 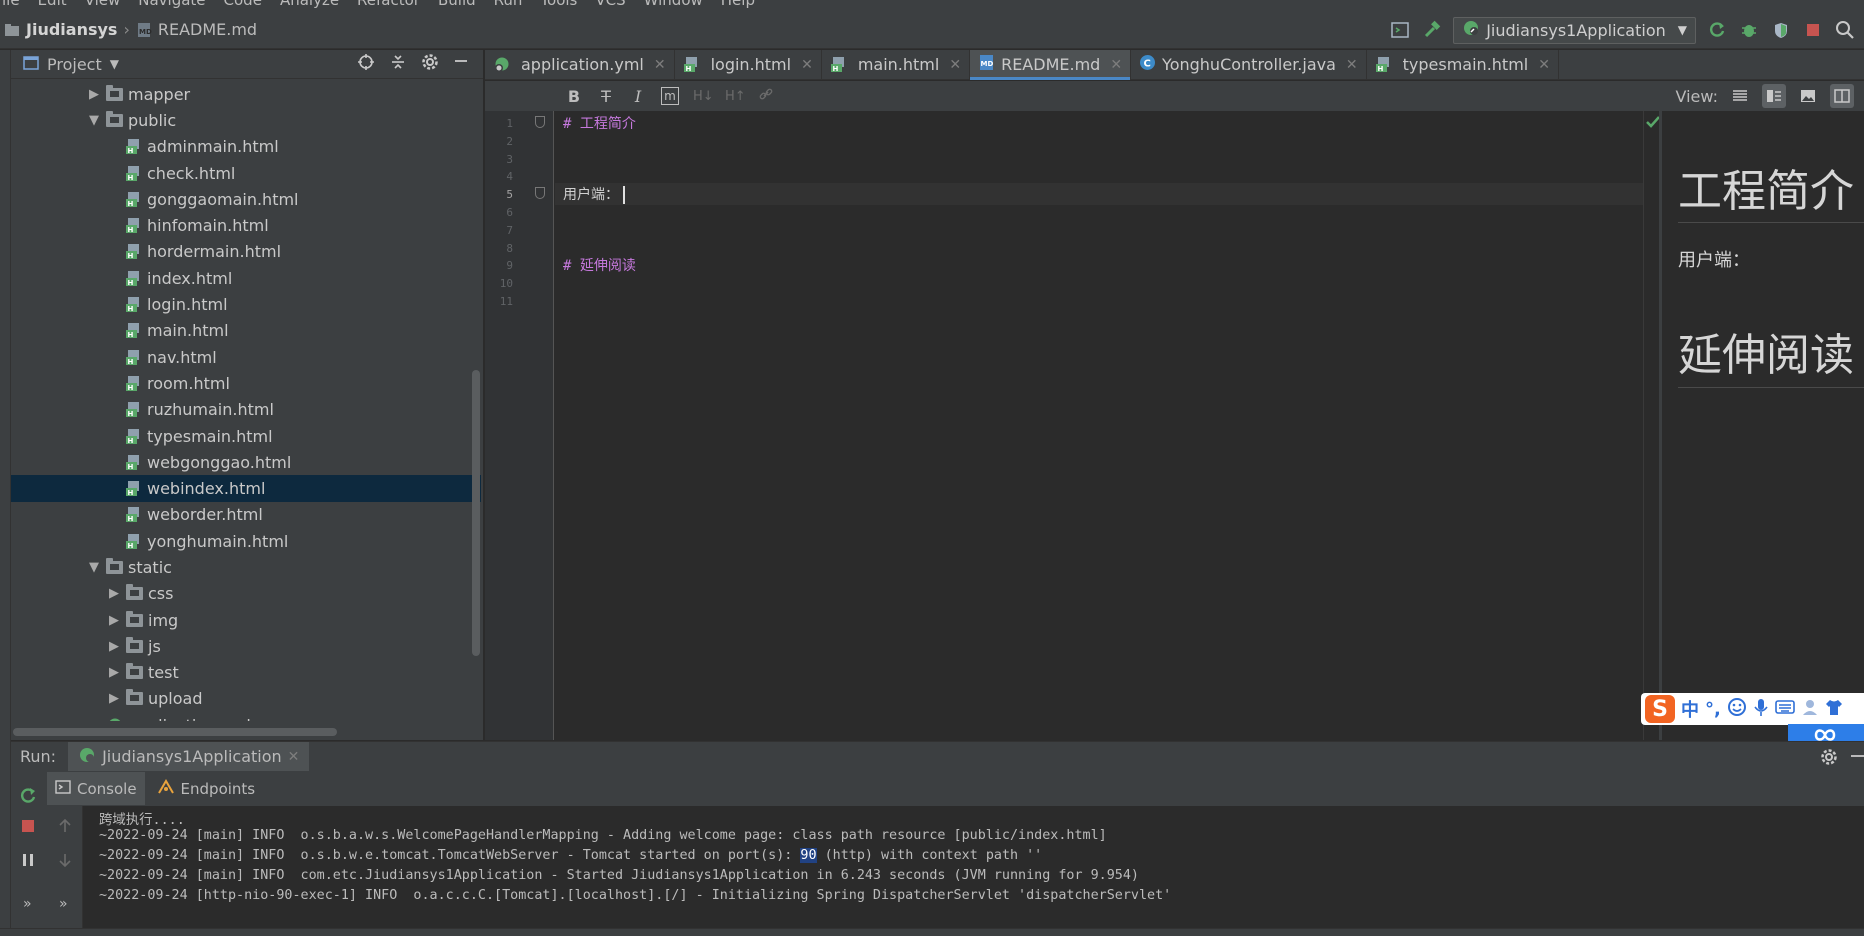 I want to click on search-icon, so click(x=1845, y=30).